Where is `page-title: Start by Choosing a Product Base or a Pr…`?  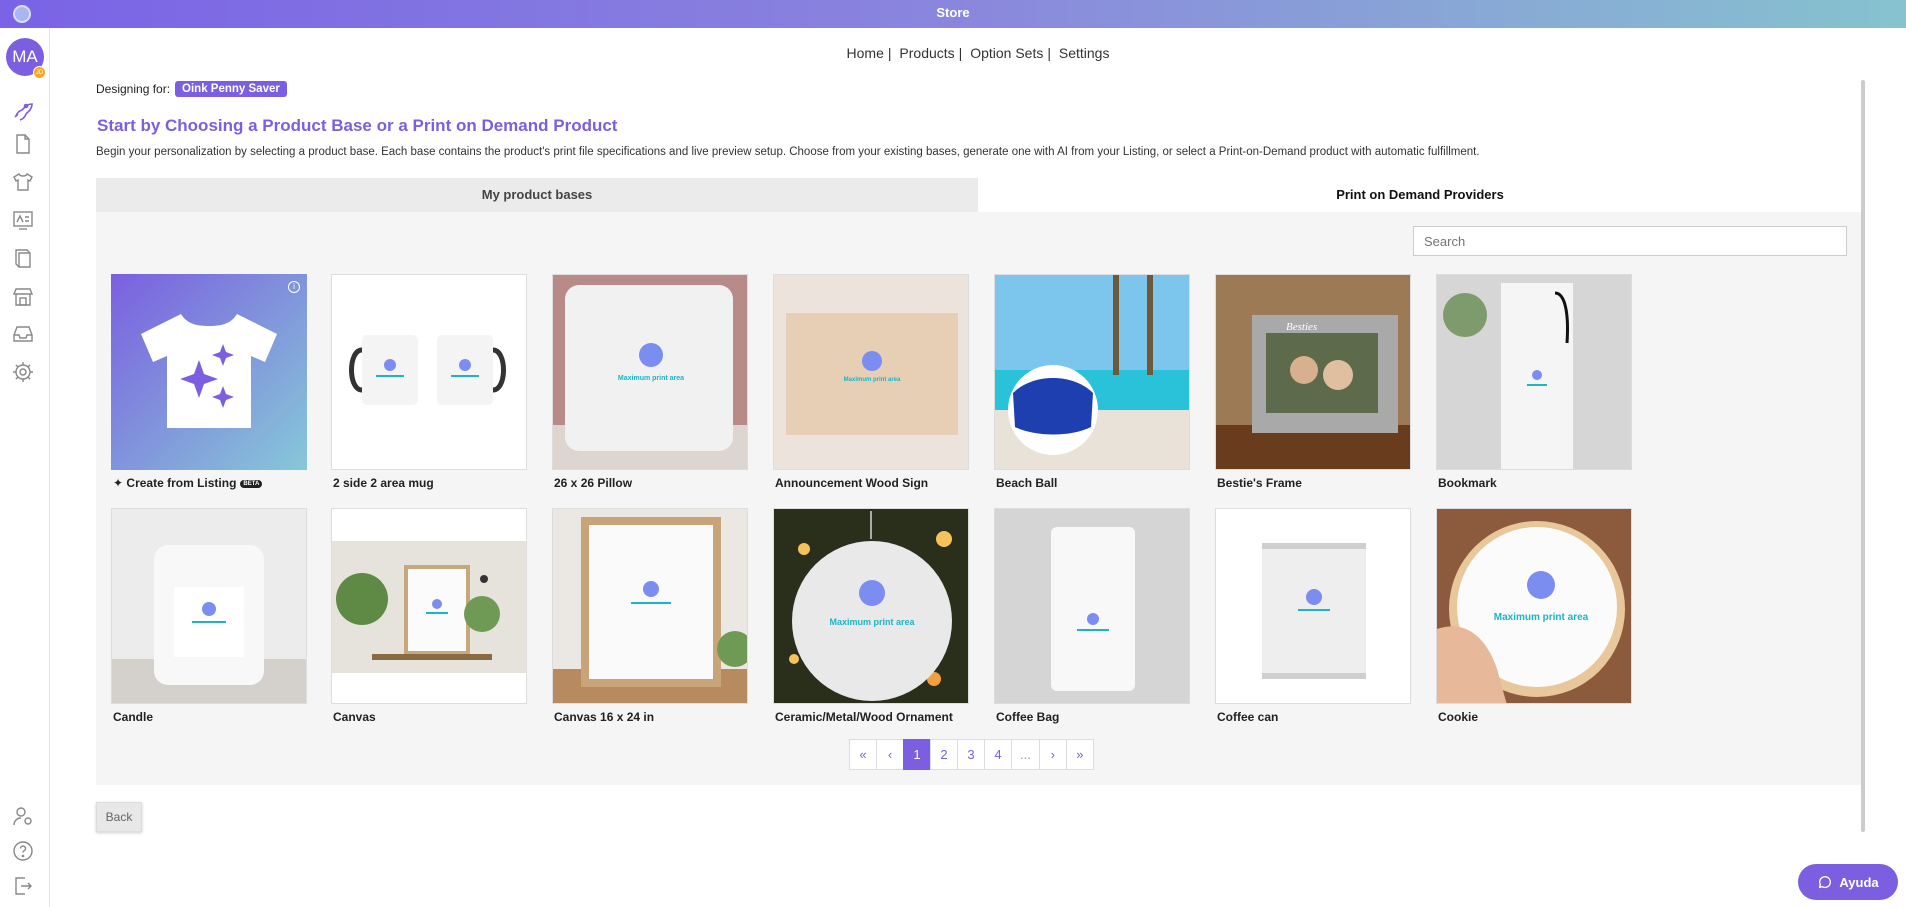
page-title: Start by Choosing a Product Base or a Pr… is located at coordinates (357, 125).